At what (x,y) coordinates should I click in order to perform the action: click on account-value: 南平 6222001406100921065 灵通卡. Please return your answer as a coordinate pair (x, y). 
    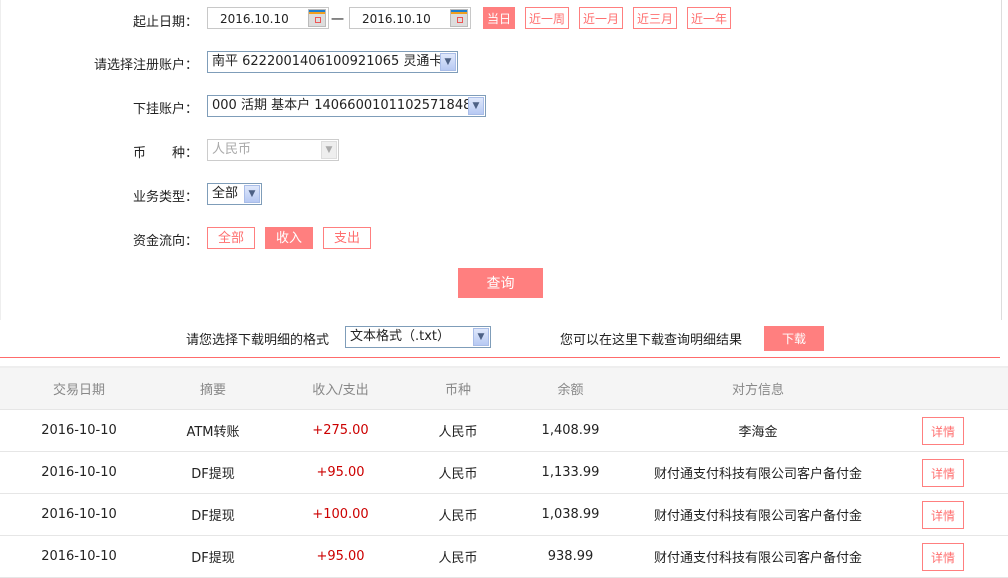
    Looking at the image, I should click on (327, 61).